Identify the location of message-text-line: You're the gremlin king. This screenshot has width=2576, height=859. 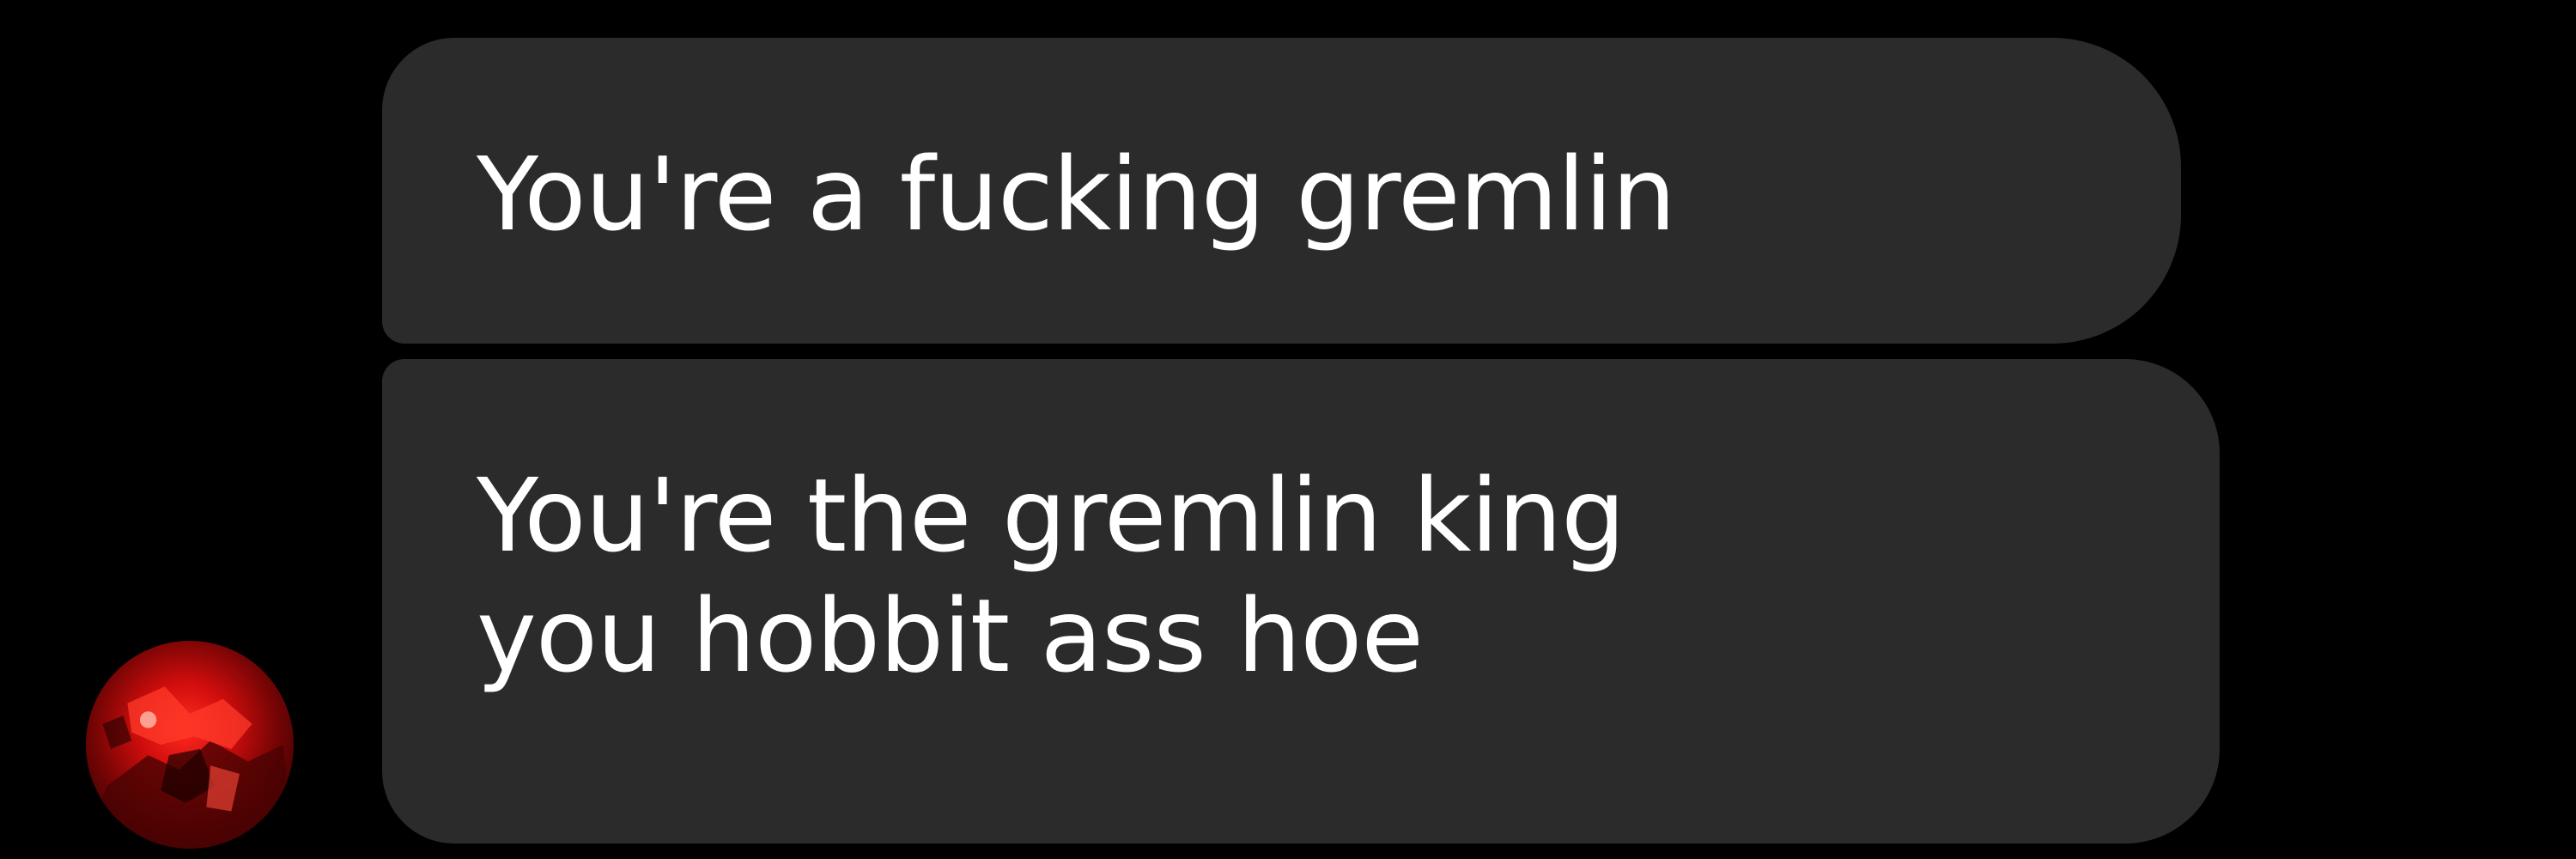
(1051, 516).